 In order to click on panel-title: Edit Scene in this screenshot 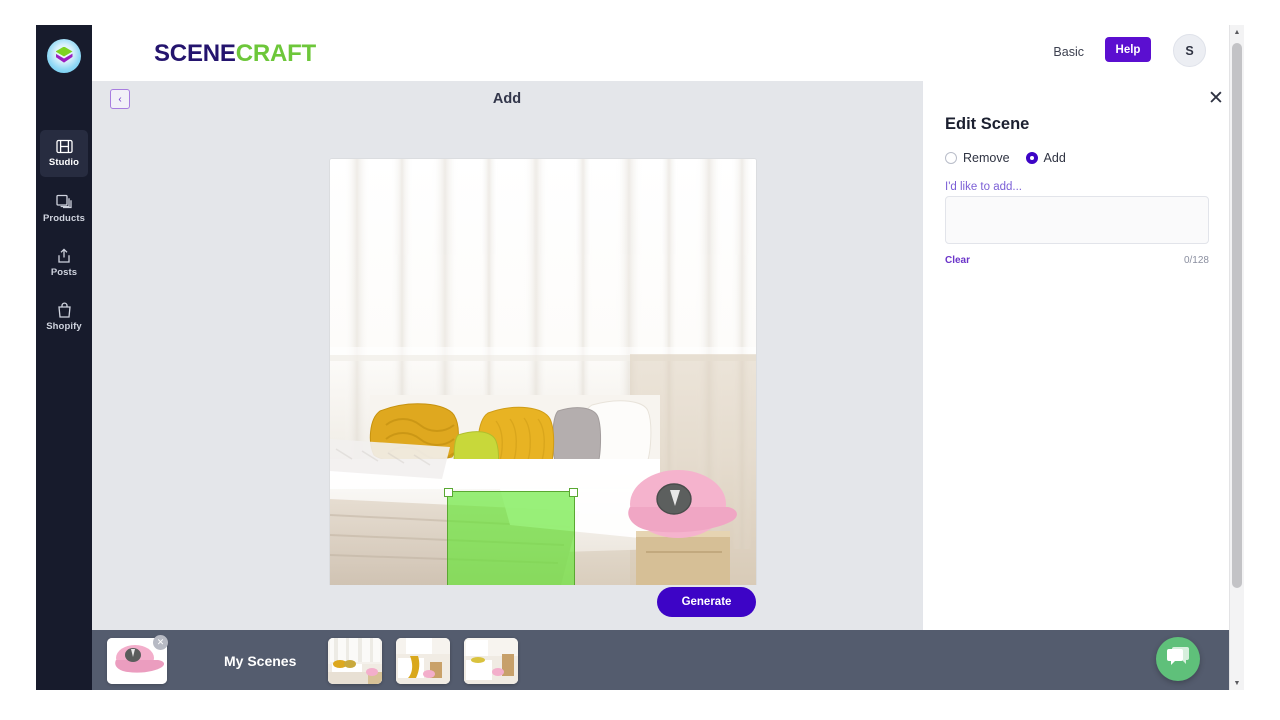, I will do `click(987, 124)`.